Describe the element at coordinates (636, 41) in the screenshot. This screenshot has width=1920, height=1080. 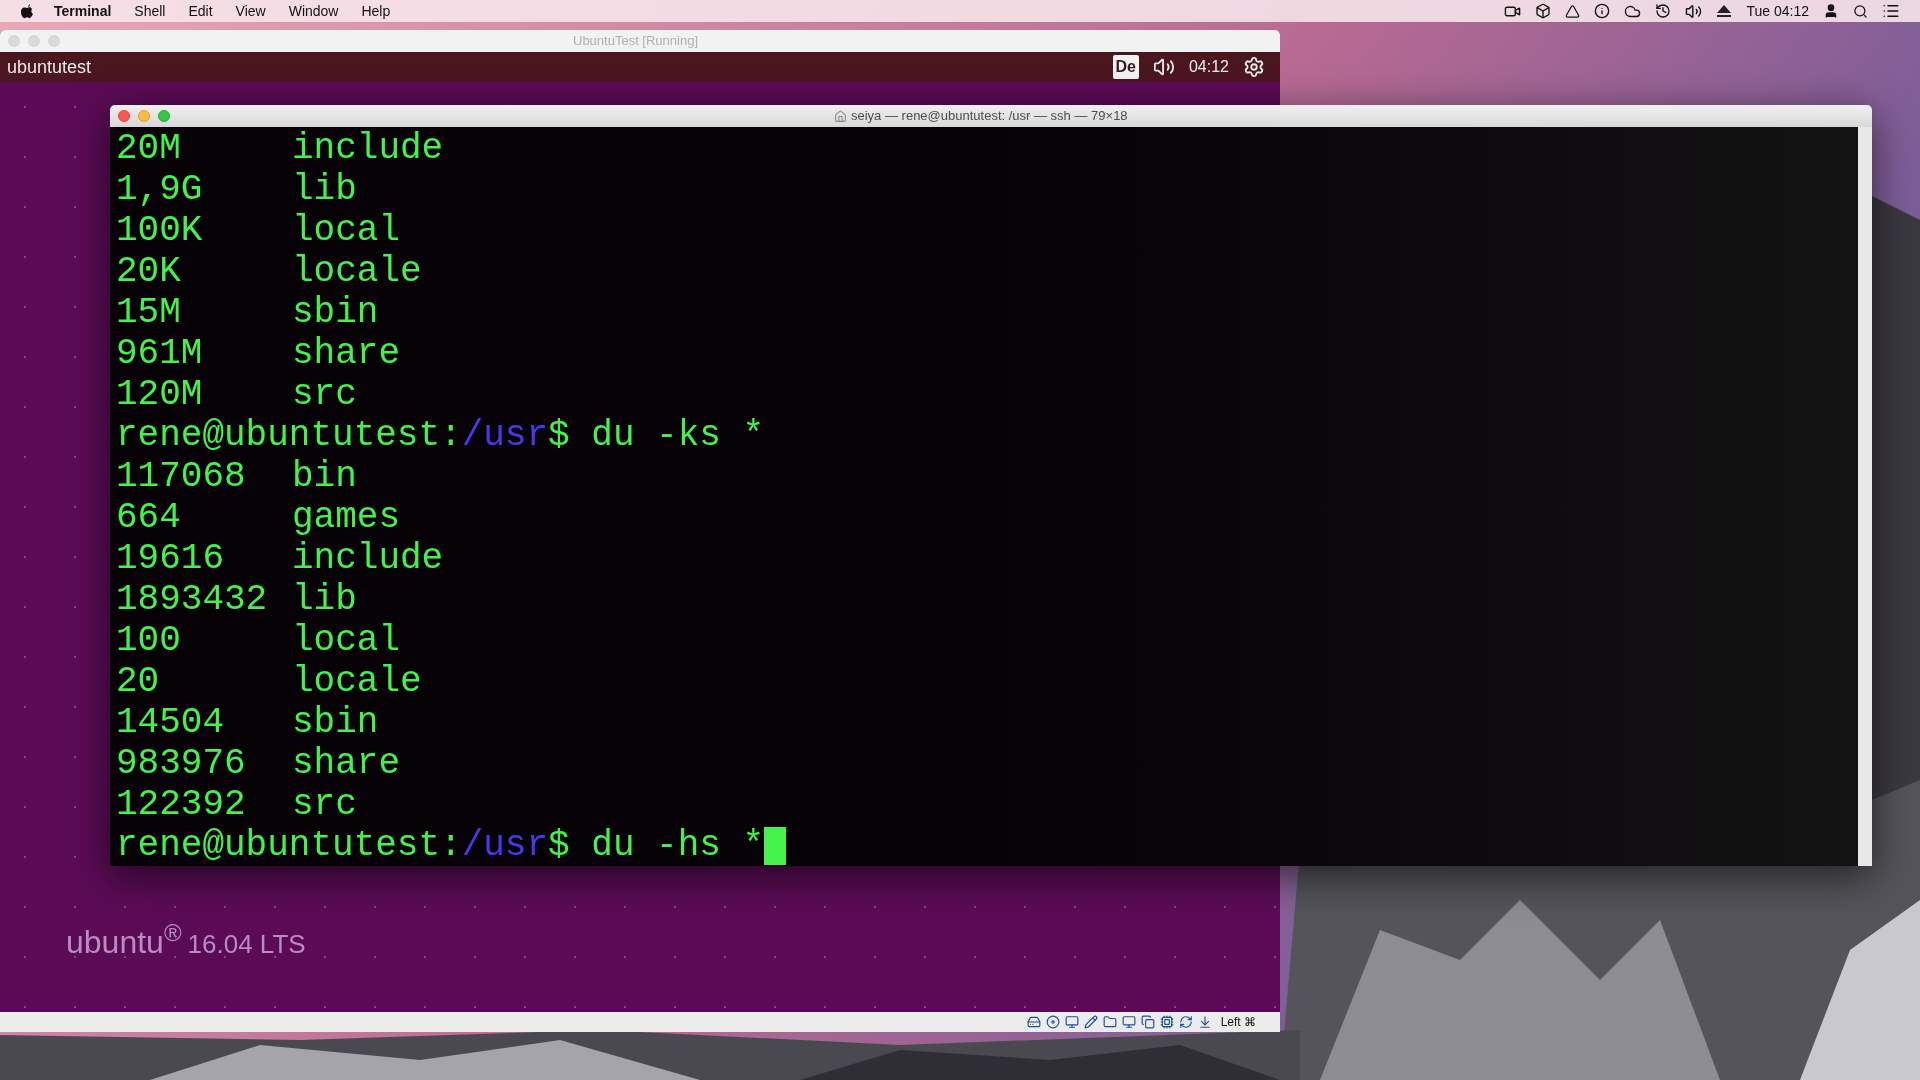
I see `window-title: UbuntuTest [Running]` at that location.